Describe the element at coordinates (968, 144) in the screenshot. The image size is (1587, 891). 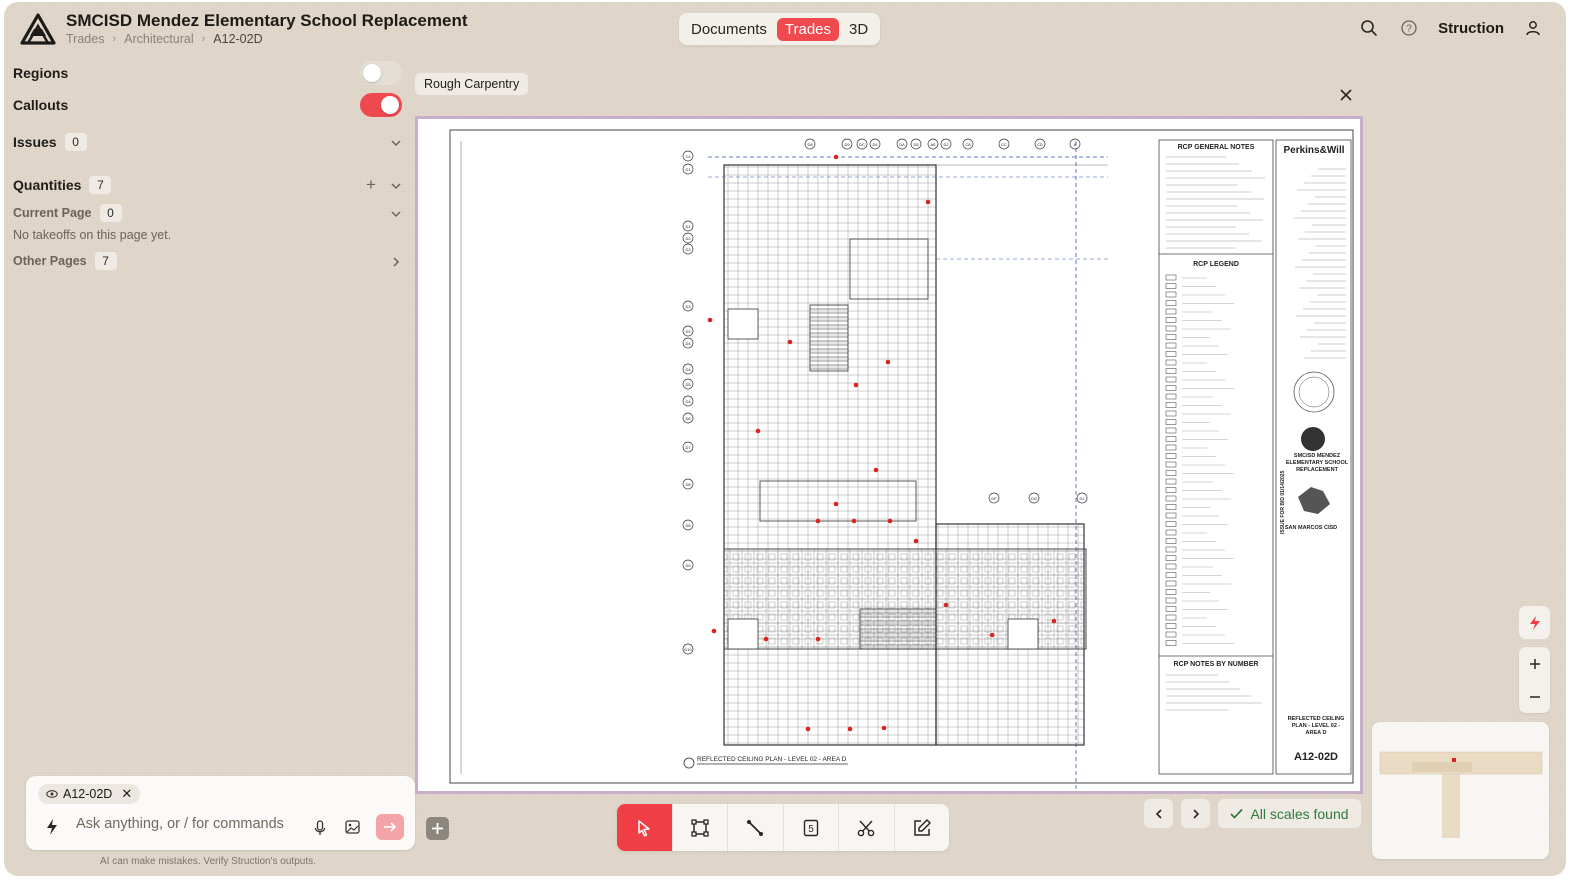
I see `grid-bubble-label: C8` at that location.